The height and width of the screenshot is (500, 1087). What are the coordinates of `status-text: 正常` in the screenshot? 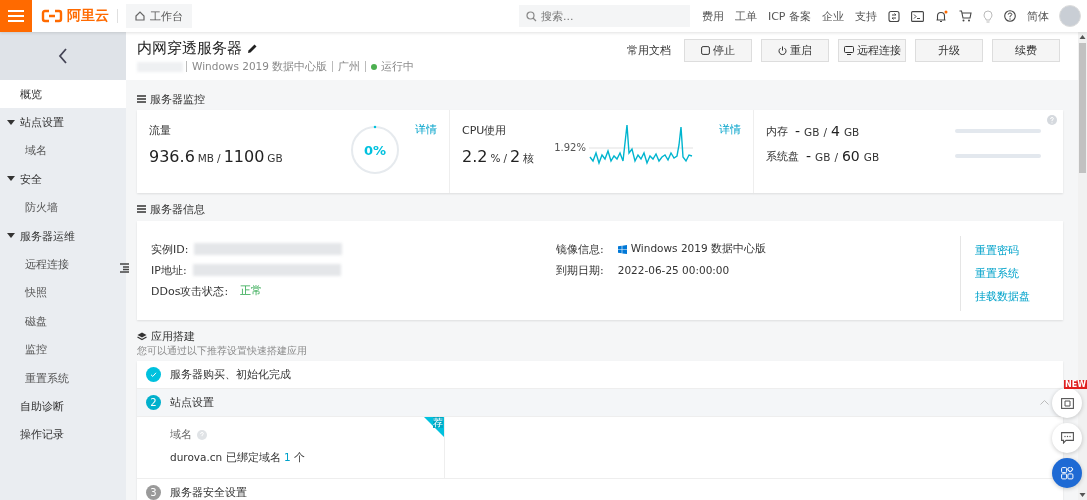 It's located at (251, 291).